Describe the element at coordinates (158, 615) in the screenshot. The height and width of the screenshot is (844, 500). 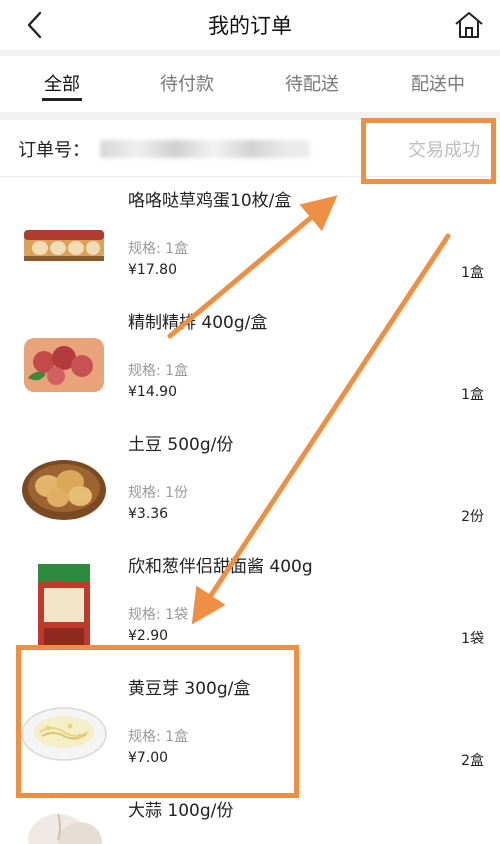
I see `item-spec: 规格: 1袋` at that location.